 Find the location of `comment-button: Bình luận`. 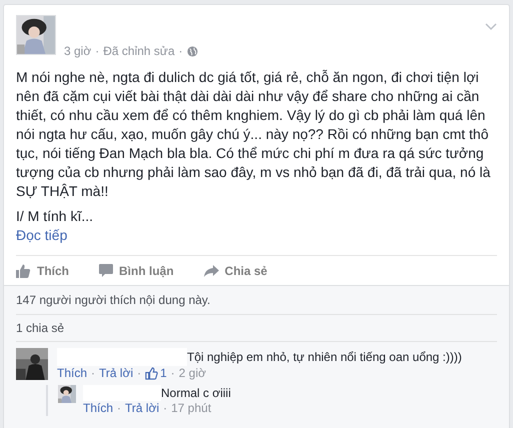

comment-button: Bình luận is located at coordinates (136, 271).